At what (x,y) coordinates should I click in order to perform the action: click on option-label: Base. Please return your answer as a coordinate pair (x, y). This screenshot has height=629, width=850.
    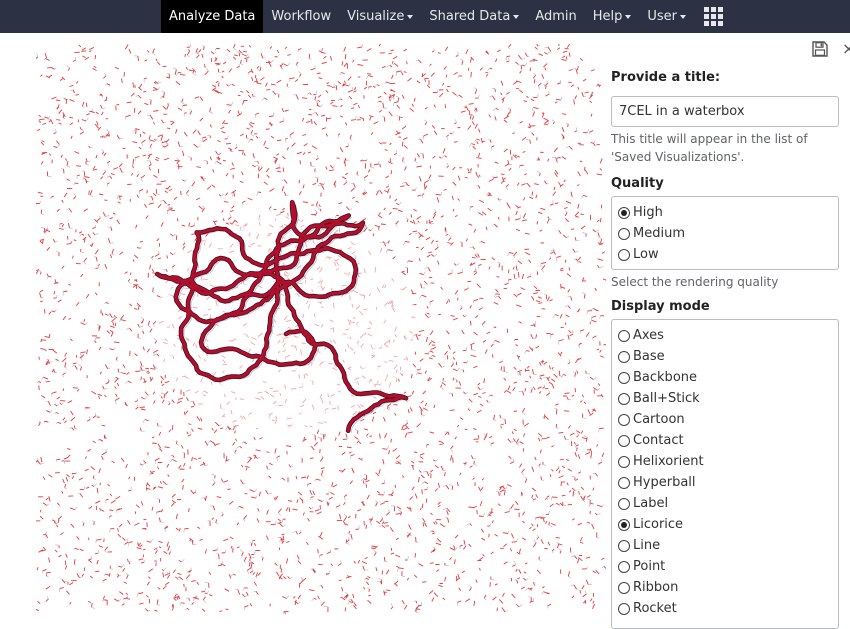
    Looking at the image, I should click on (649, 356).